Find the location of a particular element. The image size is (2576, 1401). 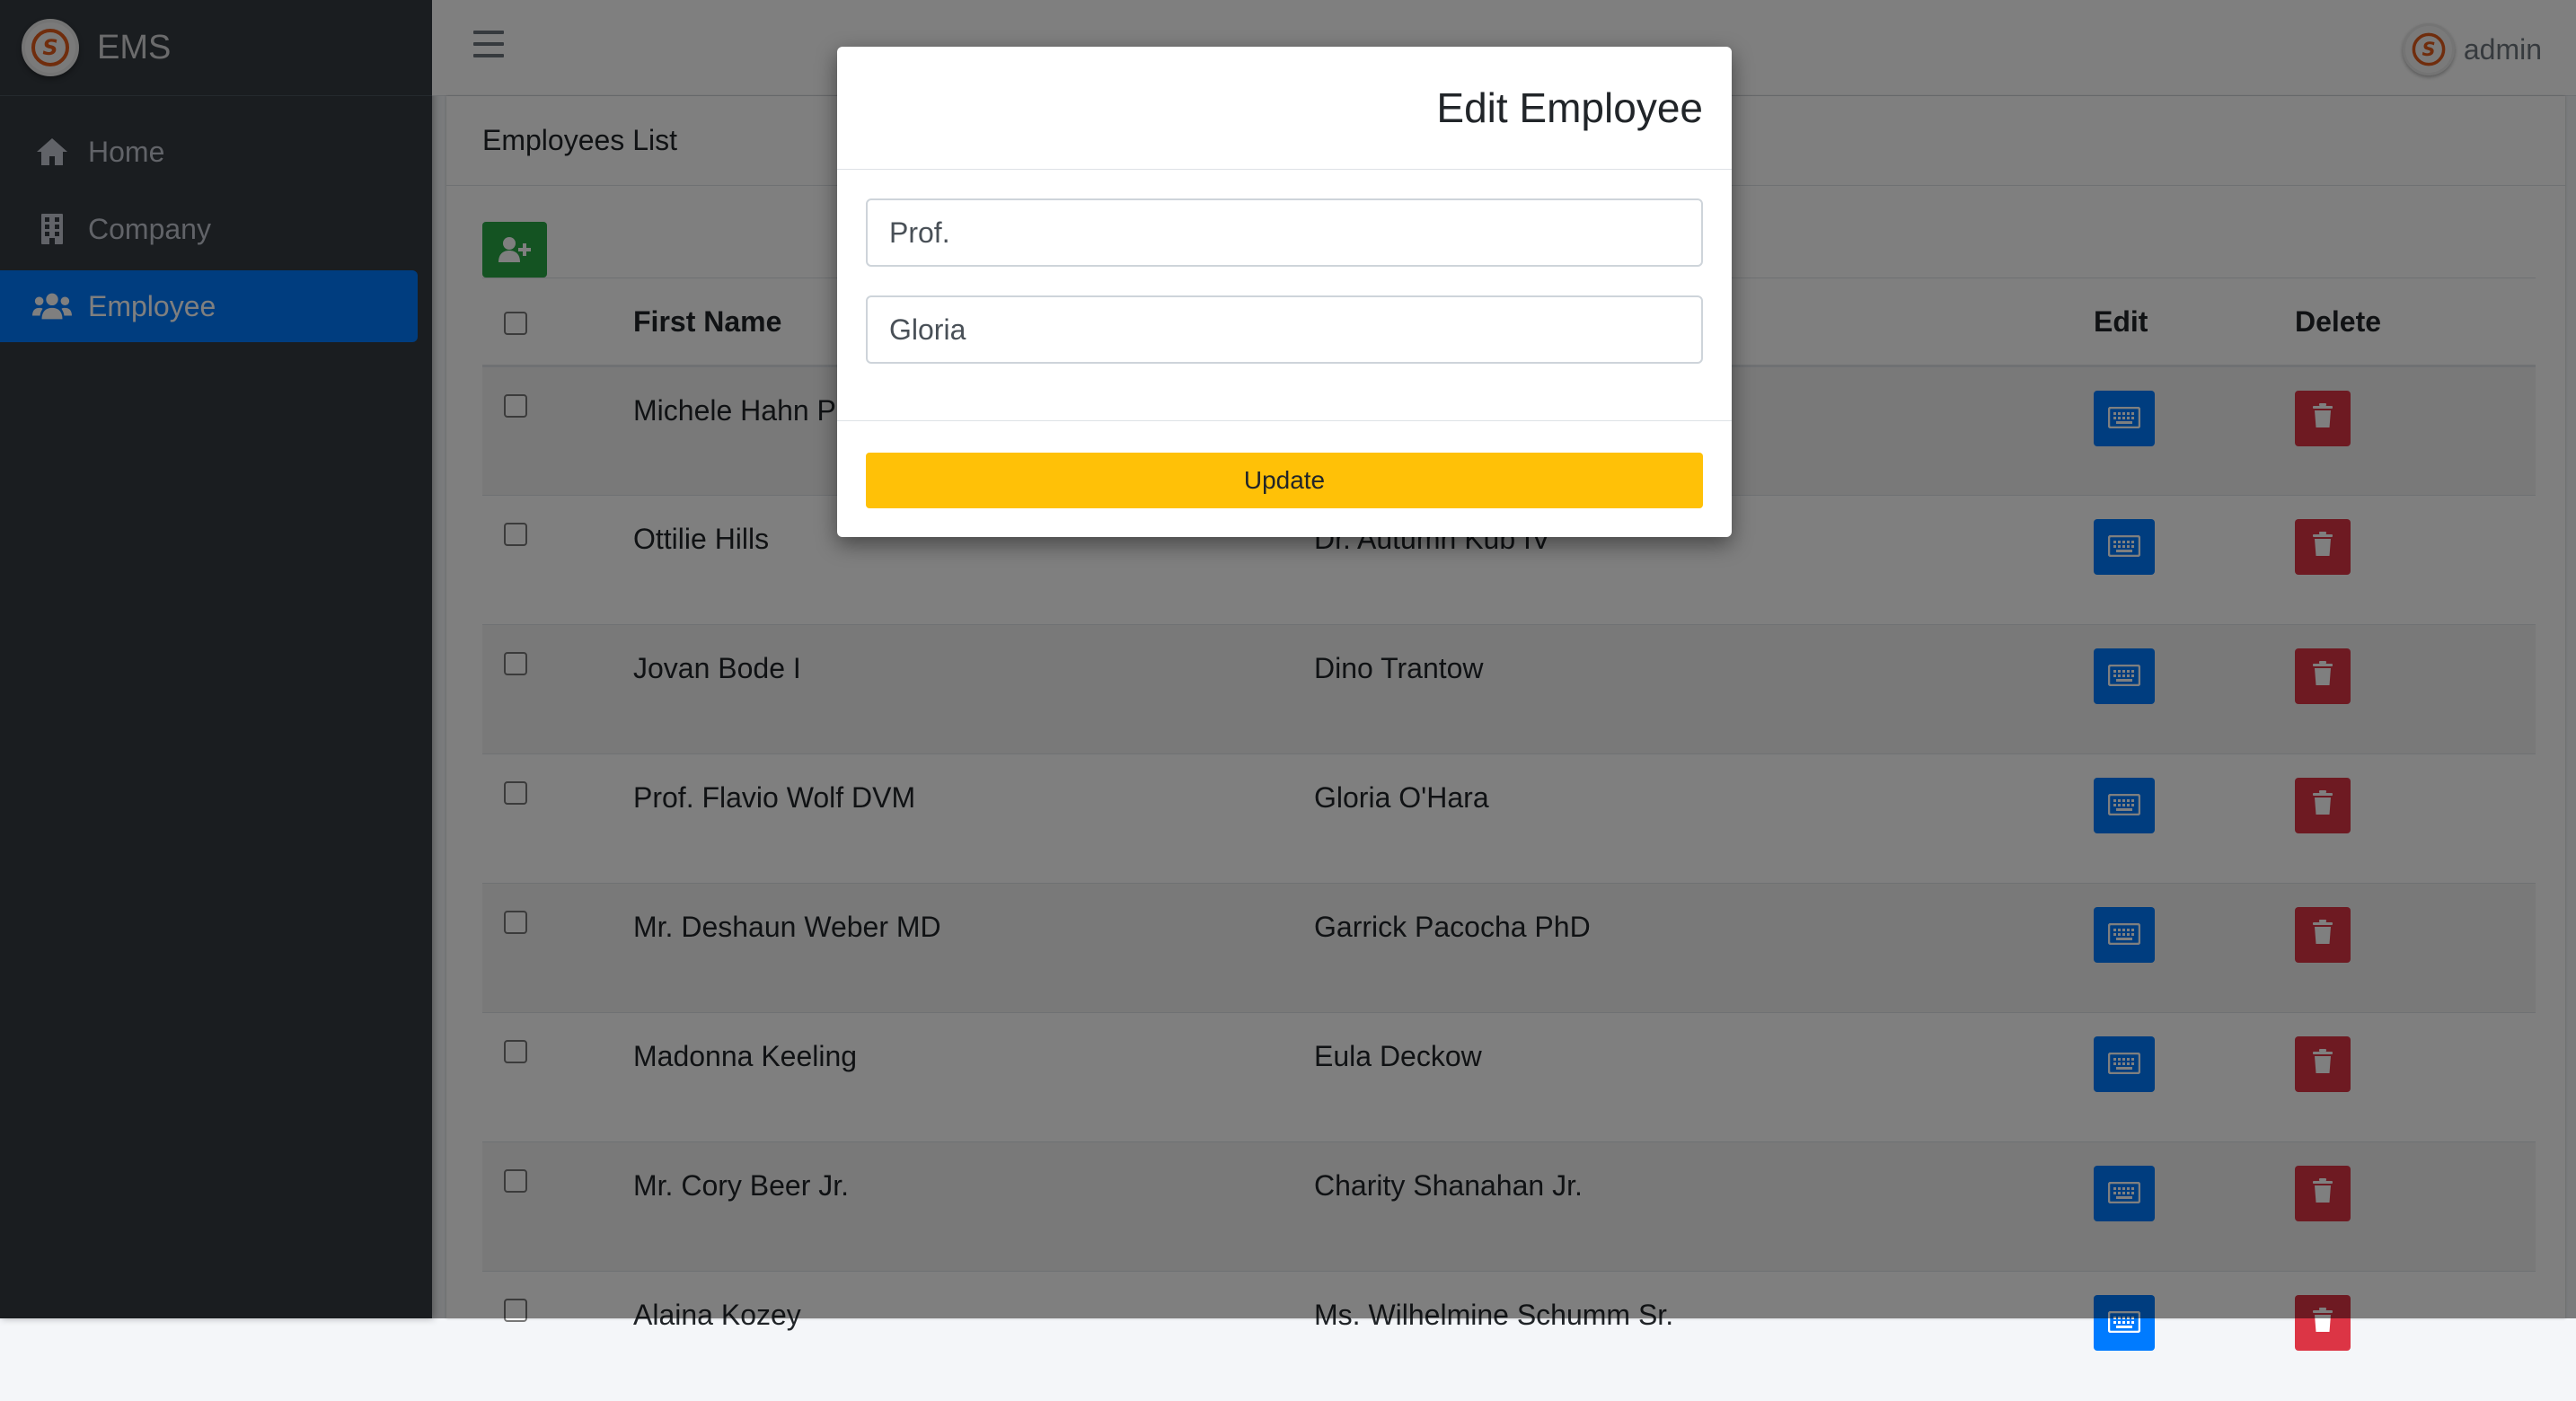

modal-title: Edit Employee is located at coordinates (1569, 108).